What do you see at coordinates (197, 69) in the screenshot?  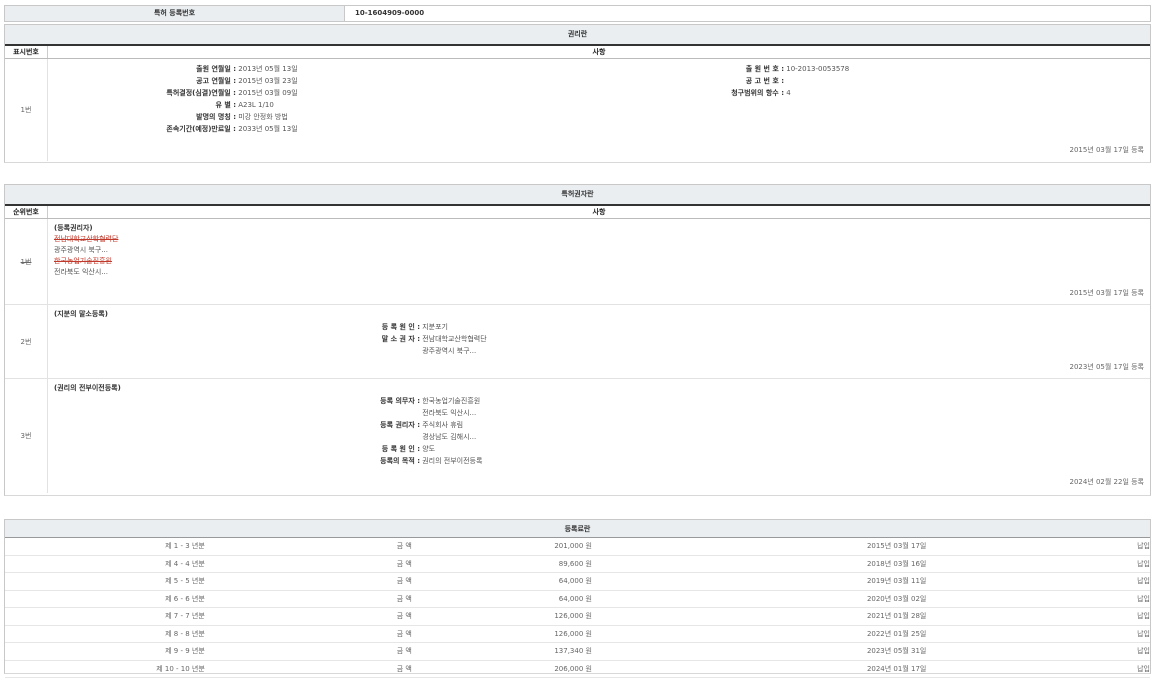 I see `application-date: 출원 연월일 : 2013년 05월 13일` at bounding box center [197, 69].